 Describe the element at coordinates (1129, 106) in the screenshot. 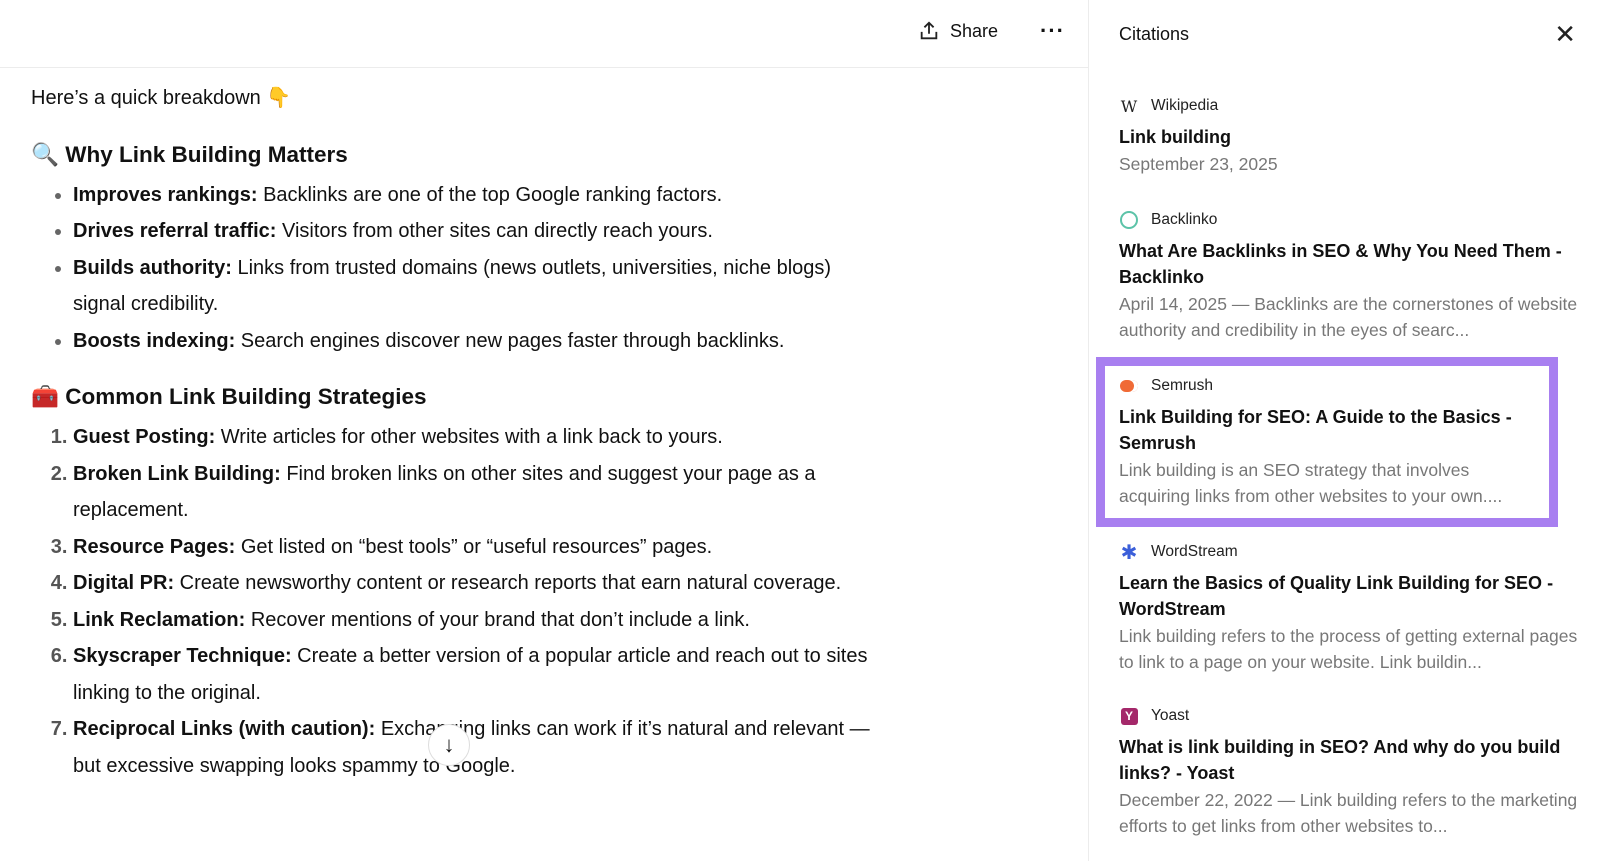

I see `wikipedia-icon: W` at that location.